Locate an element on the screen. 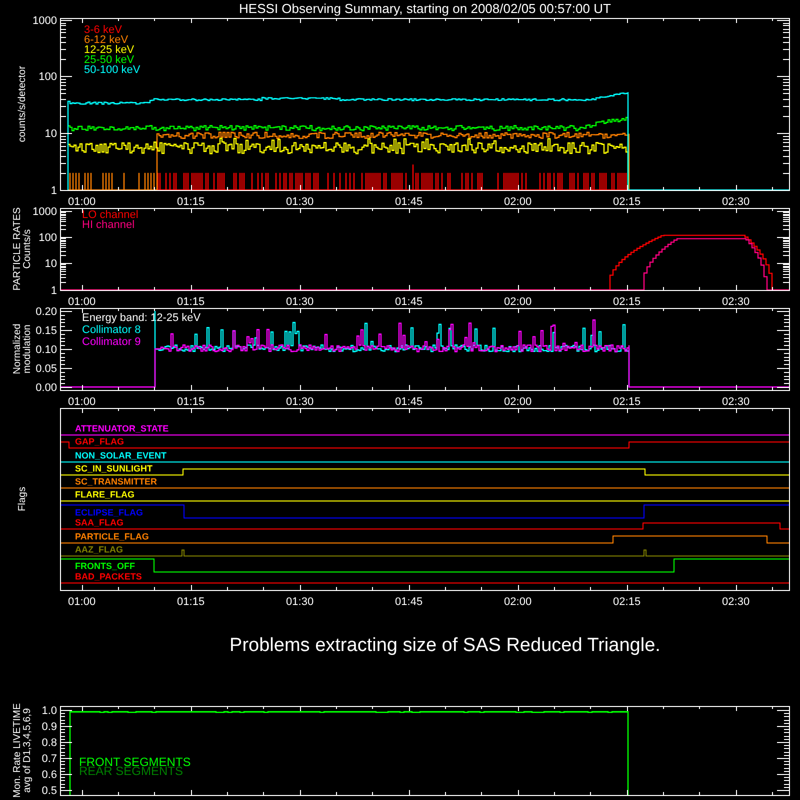  axis-title: PARTICLE RATES is located at coordinates (17, 249).